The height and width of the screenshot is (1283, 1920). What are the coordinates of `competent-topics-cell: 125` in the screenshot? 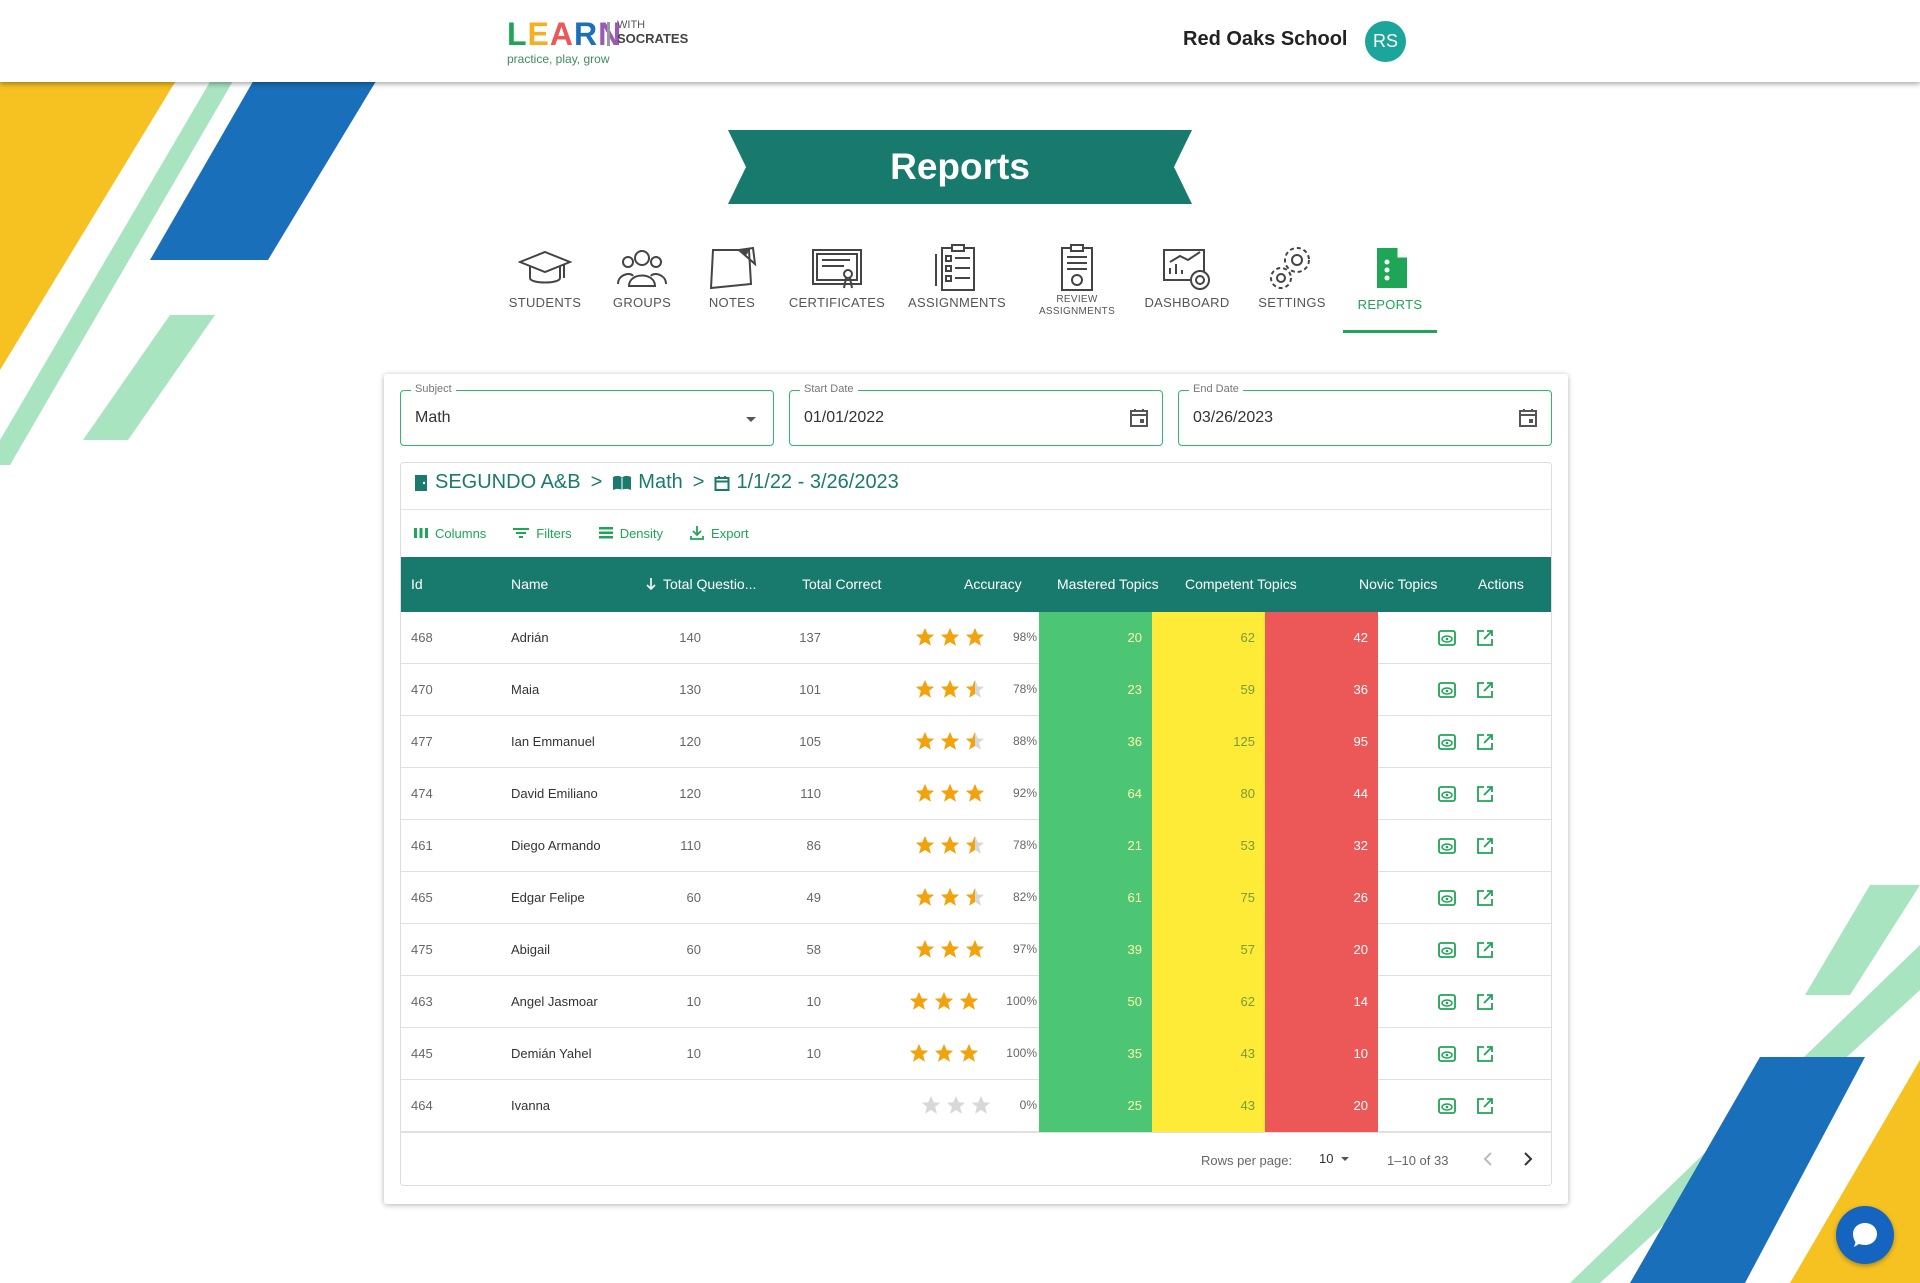 It's located at (1208, 742).